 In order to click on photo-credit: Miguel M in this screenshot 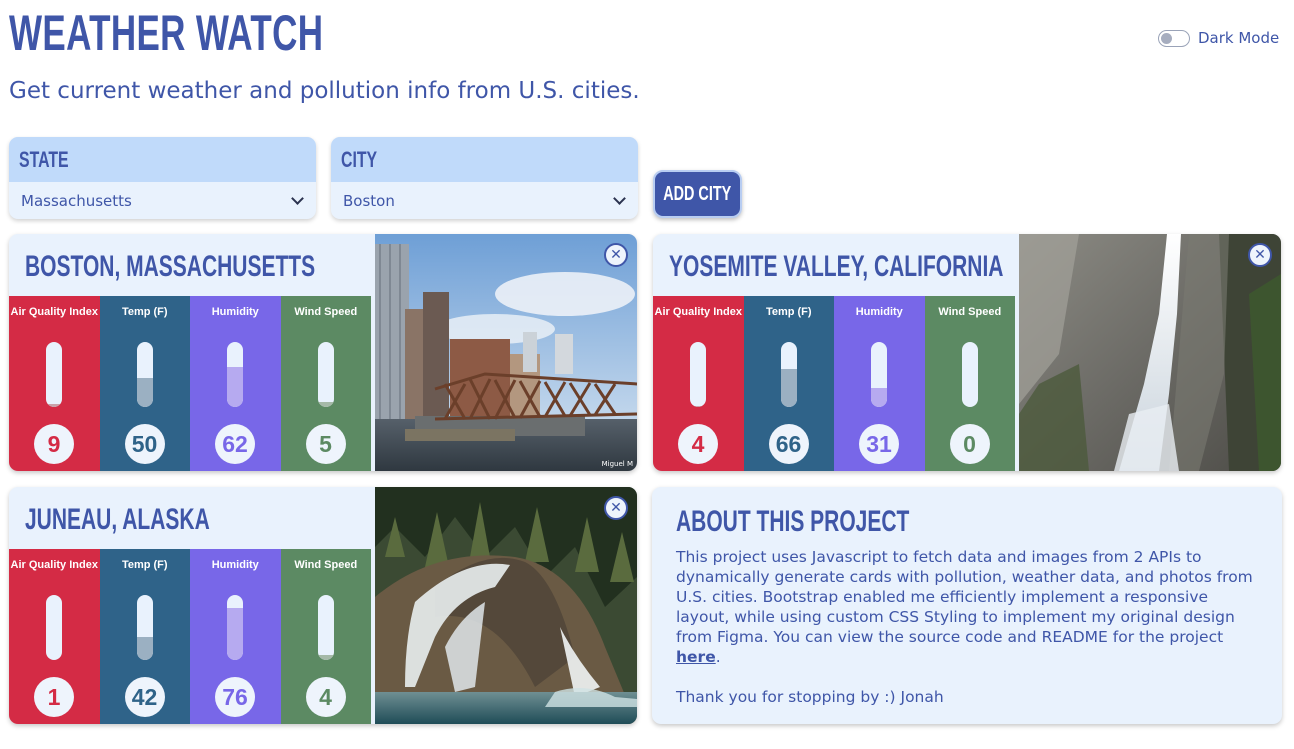, I will do `click(617, 464)`.